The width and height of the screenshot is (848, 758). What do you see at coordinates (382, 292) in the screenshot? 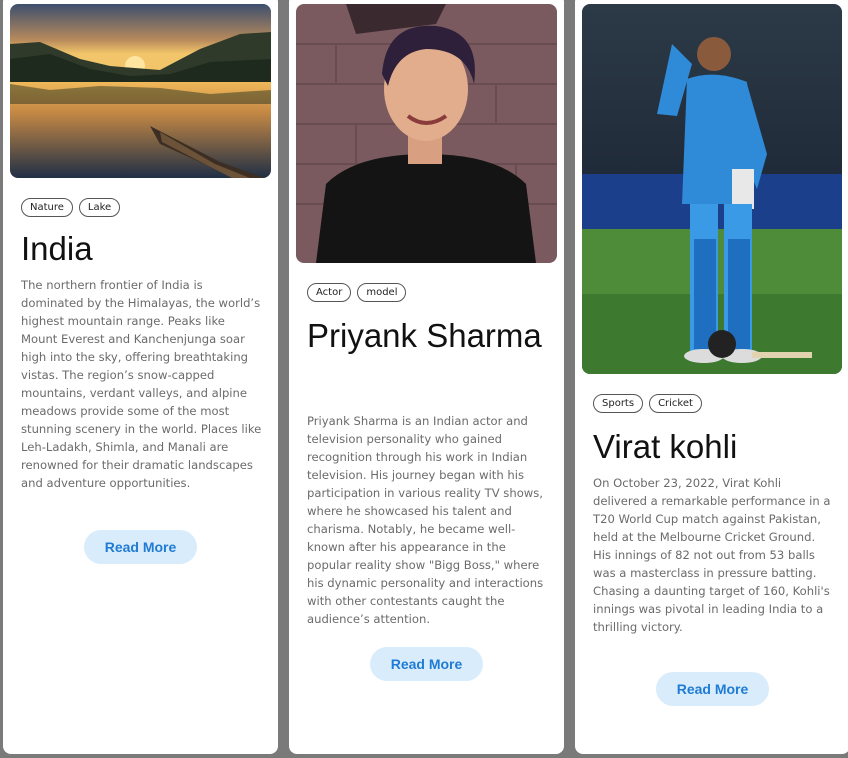
I see `tag-badge: model` at bounding box center [382, 292].